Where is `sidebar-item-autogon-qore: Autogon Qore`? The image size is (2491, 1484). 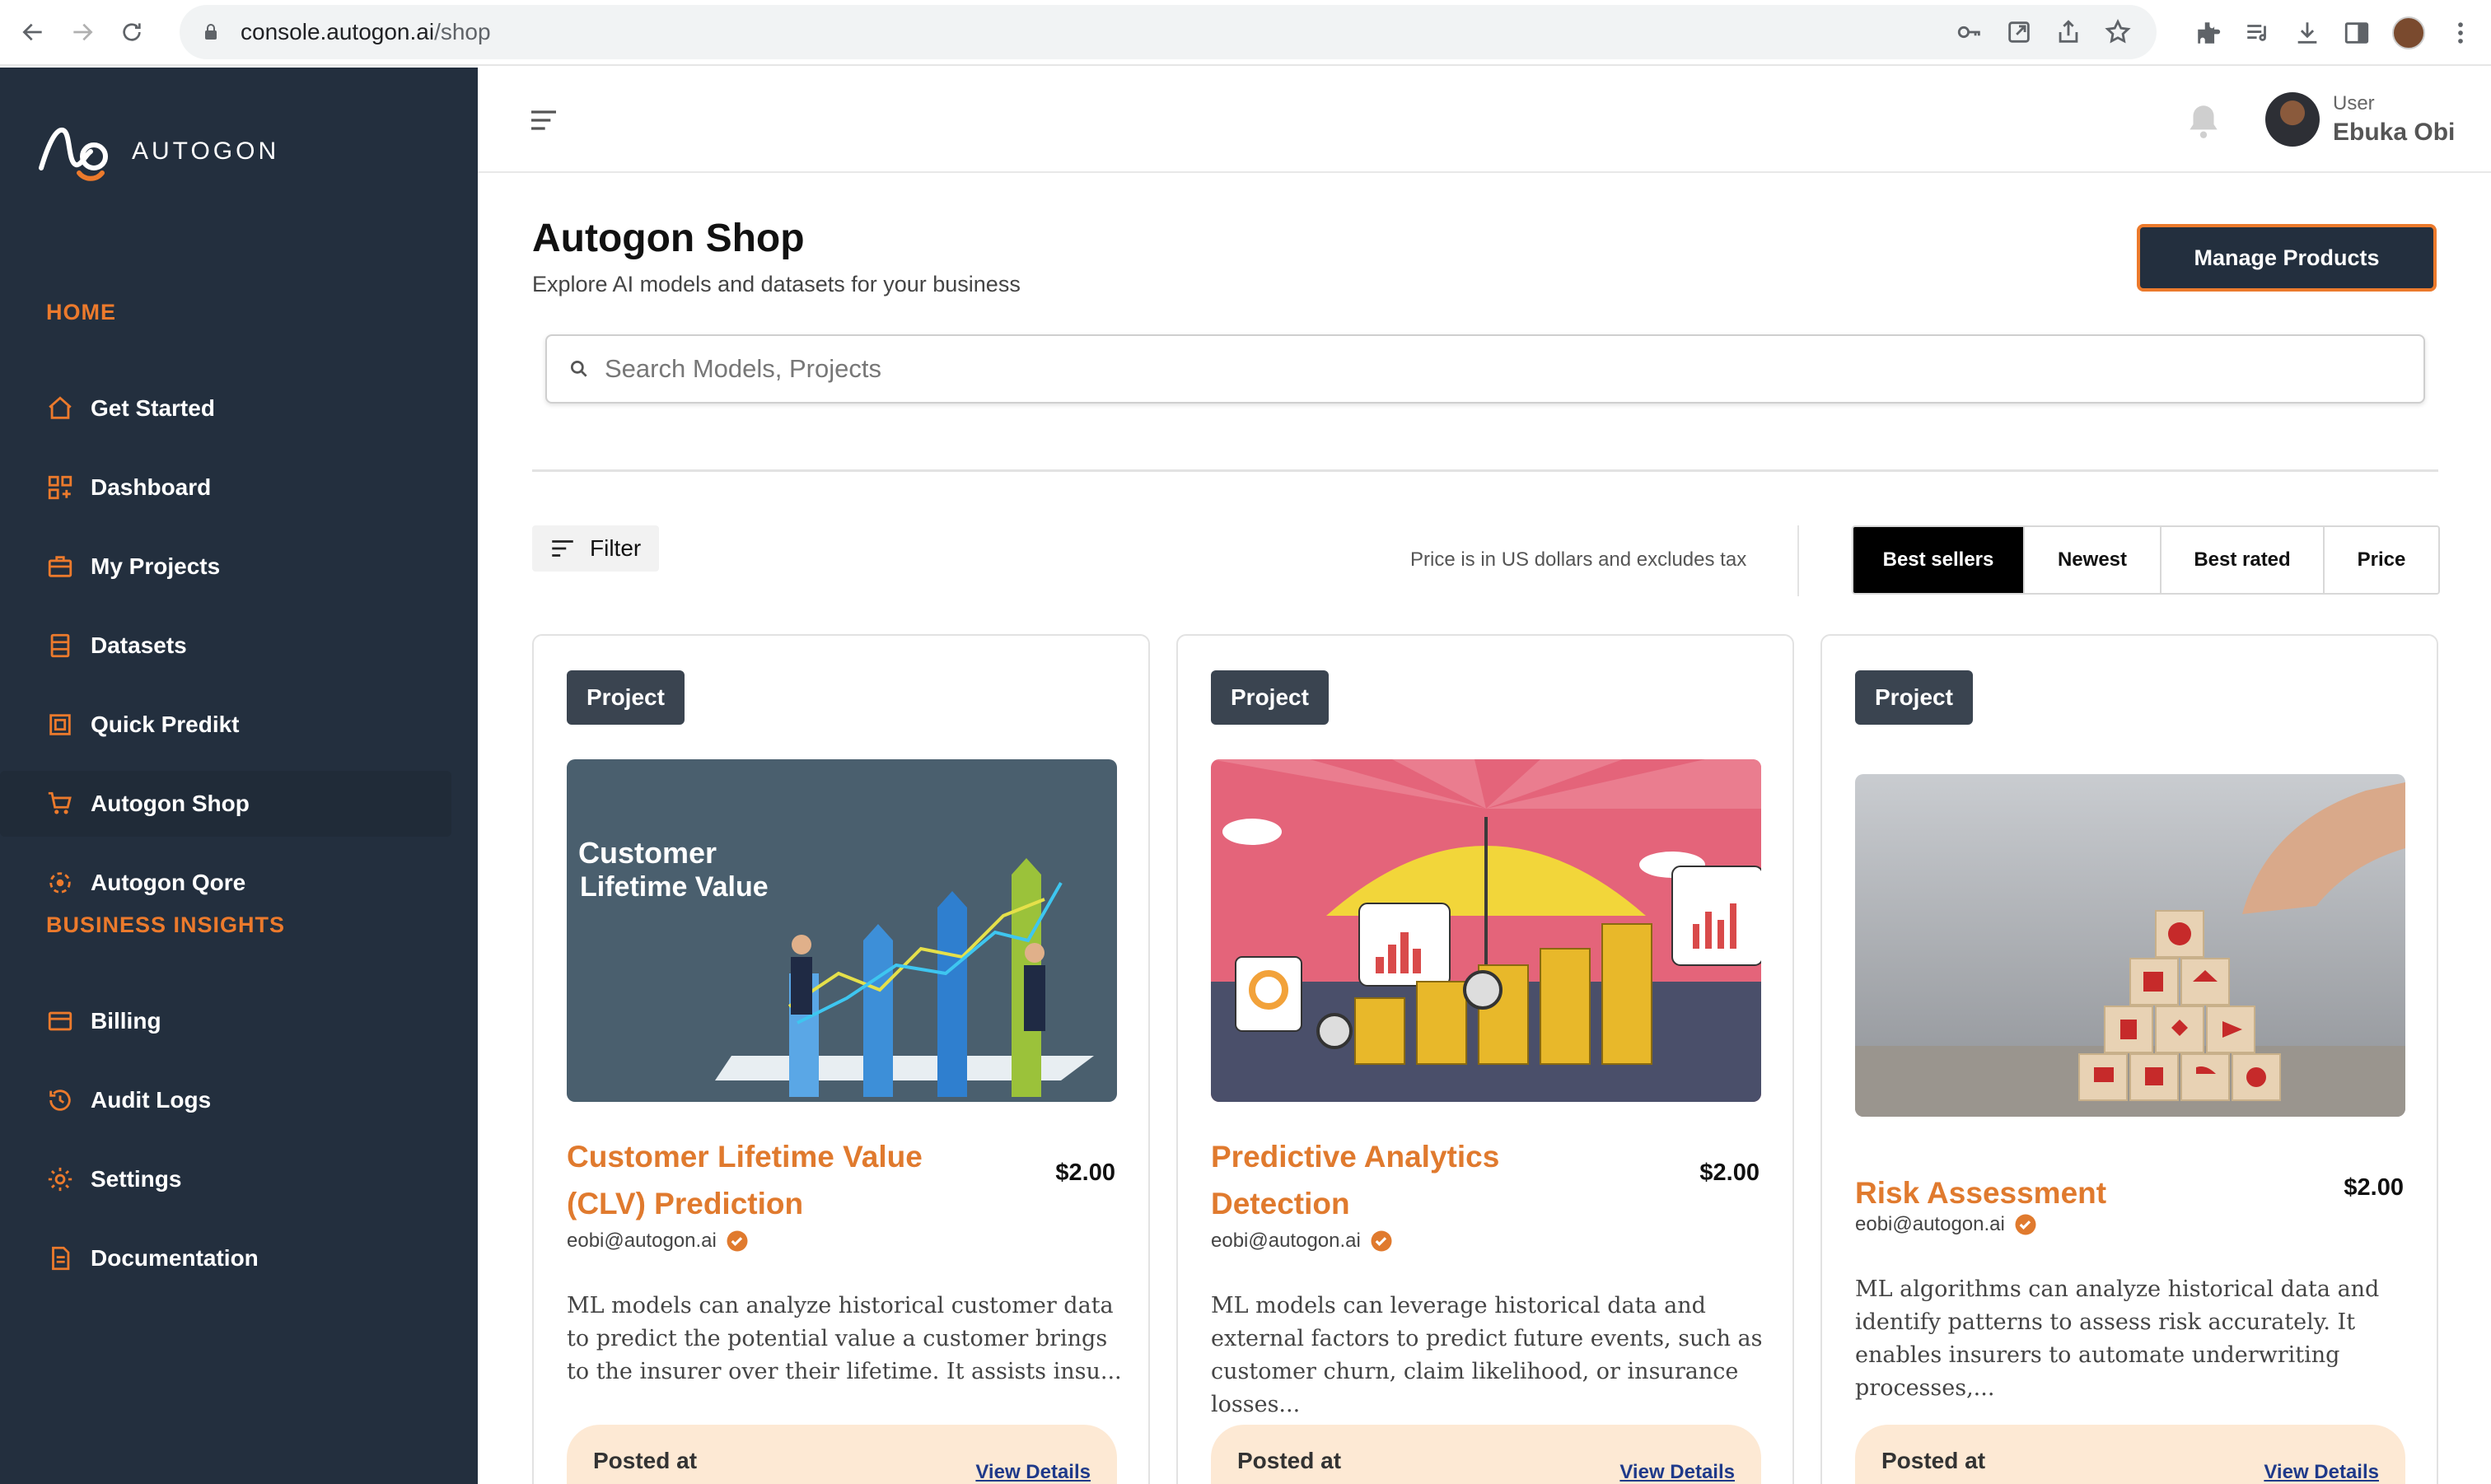 sidebar-item-autogon-qore: Autogon Qore is located at coordinates (226, 883).